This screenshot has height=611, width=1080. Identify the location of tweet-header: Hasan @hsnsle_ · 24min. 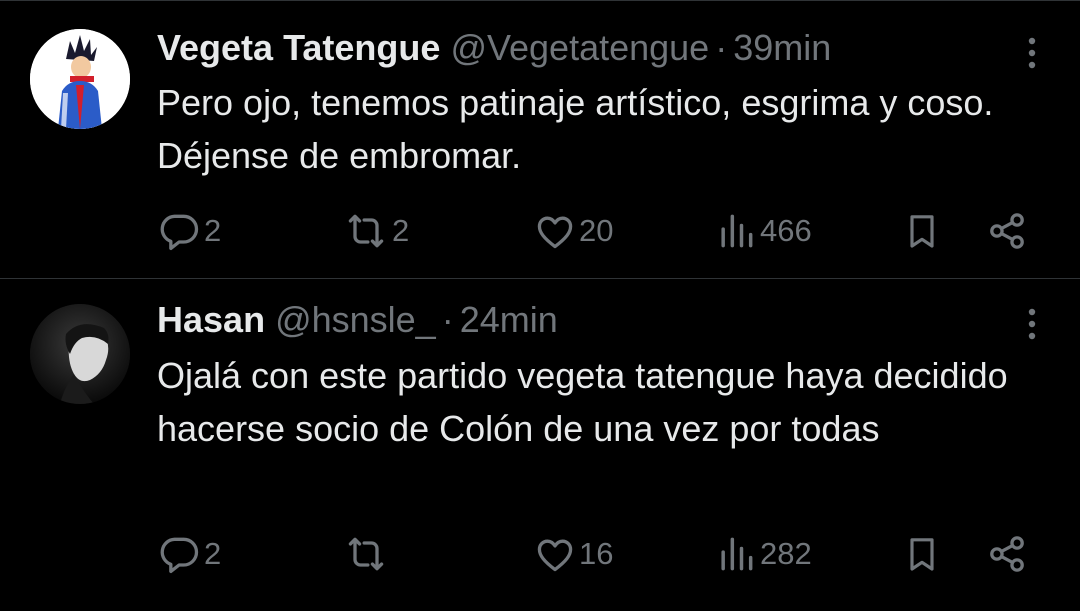
(357, 320).